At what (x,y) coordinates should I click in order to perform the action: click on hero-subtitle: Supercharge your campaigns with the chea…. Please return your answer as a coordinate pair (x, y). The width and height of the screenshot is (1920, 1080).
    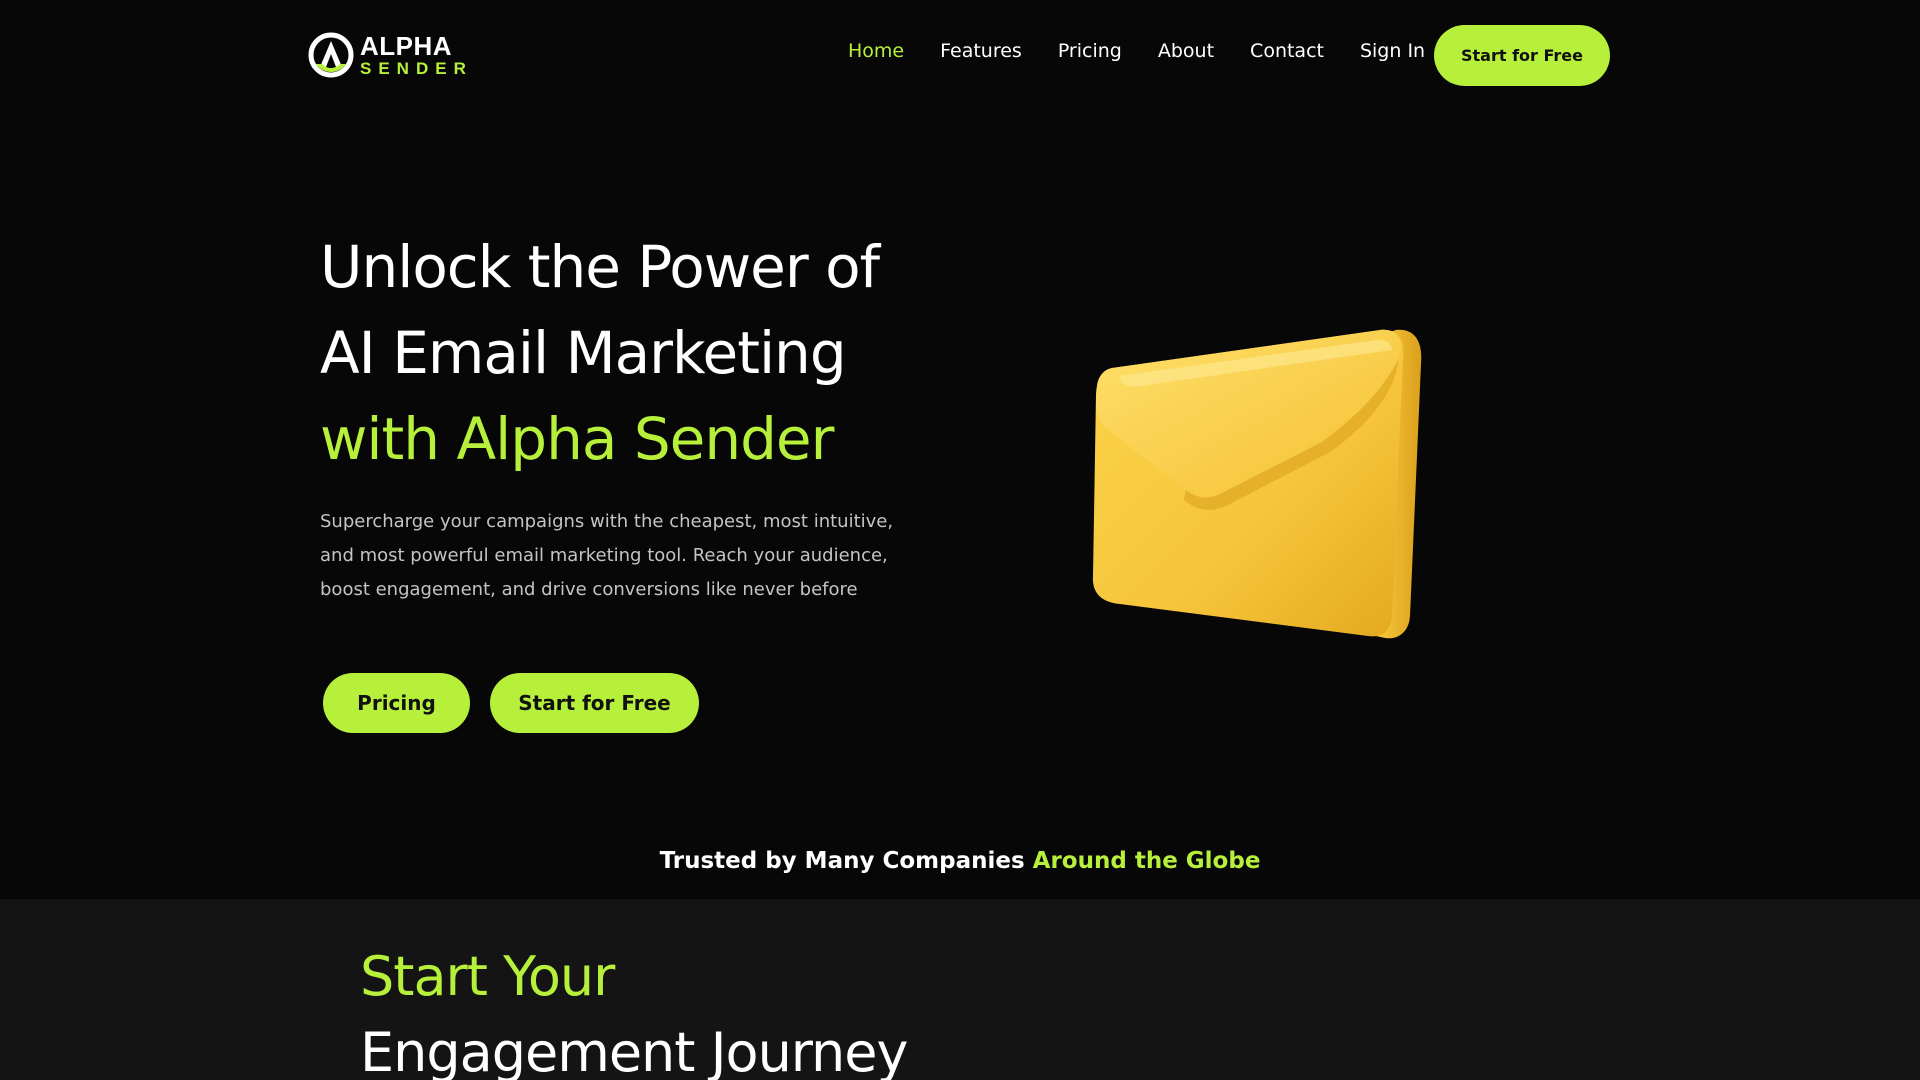
    Looking at the image, I should click on (607, 555).